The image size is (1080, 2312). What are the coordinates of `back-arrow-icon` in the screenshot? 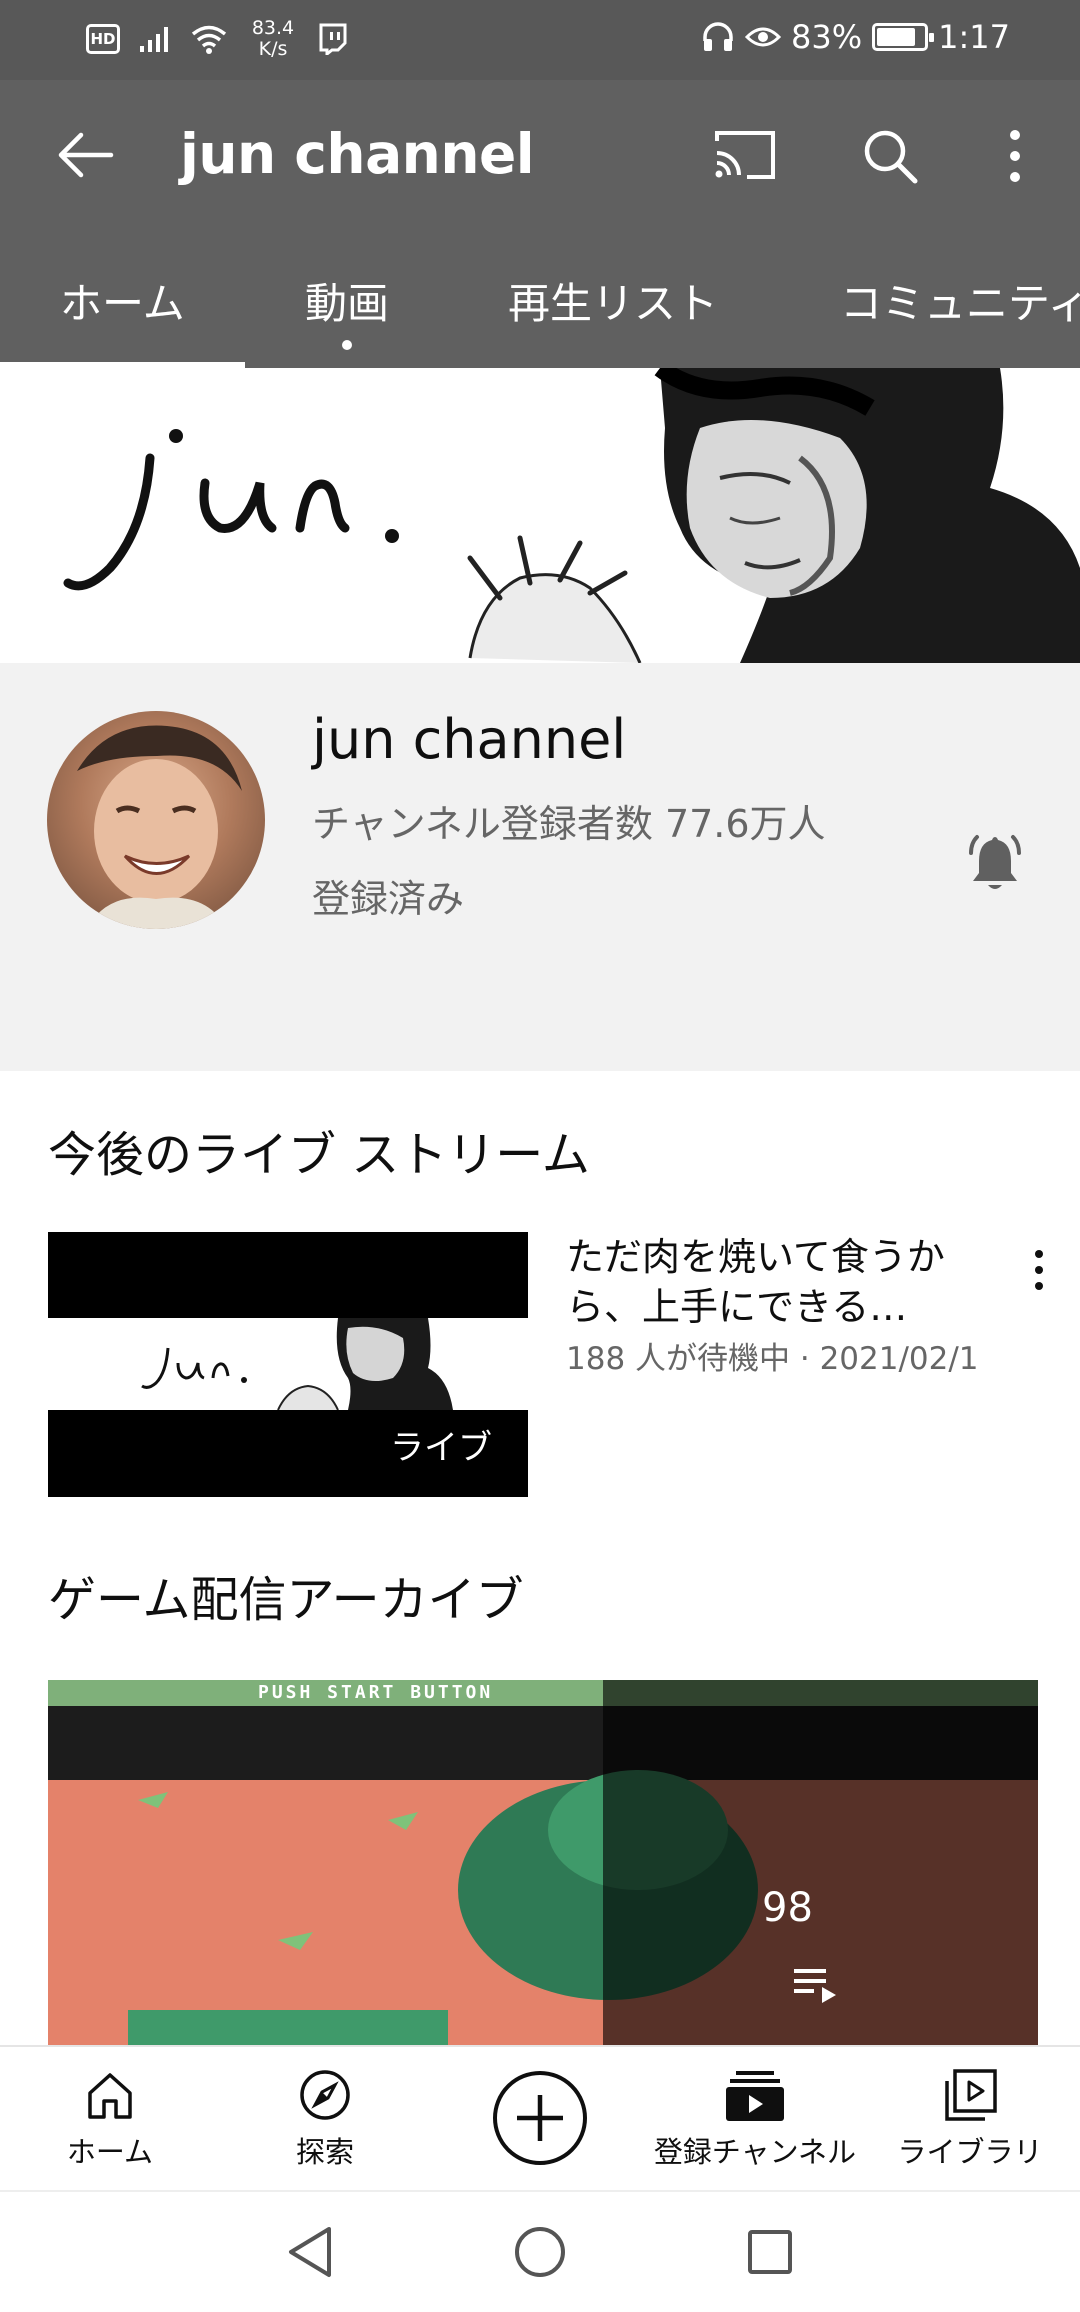 It's located at (86, 155).